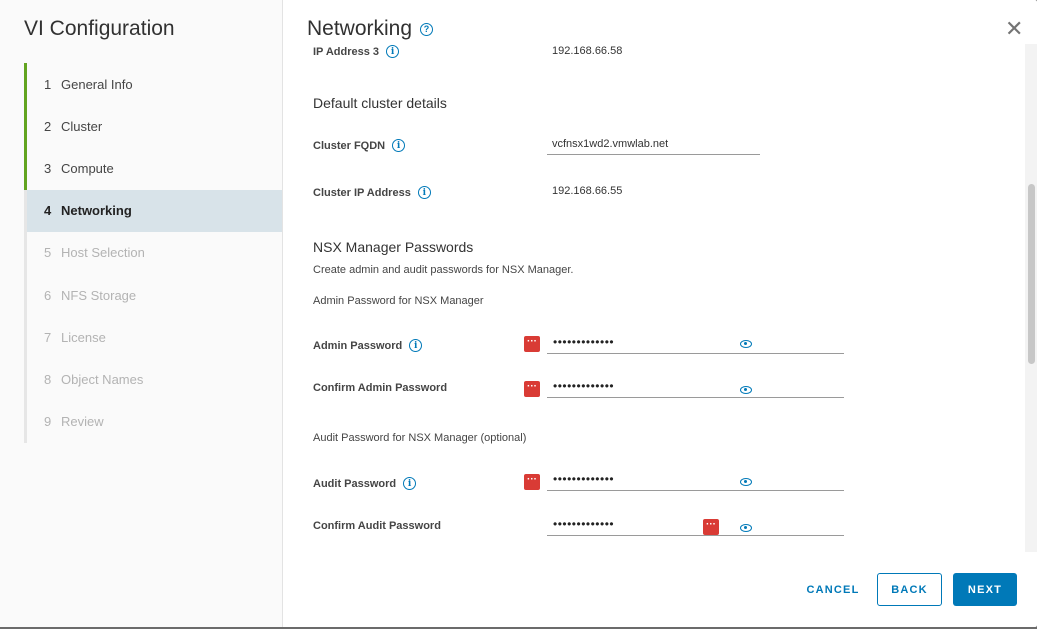 The width and height of the screenshot is (1037, 629). What do you see at coordinates (368, 345) in the screenshot?
I see `admin-password-label: Admin Password i` at bounding box center [368, 345].